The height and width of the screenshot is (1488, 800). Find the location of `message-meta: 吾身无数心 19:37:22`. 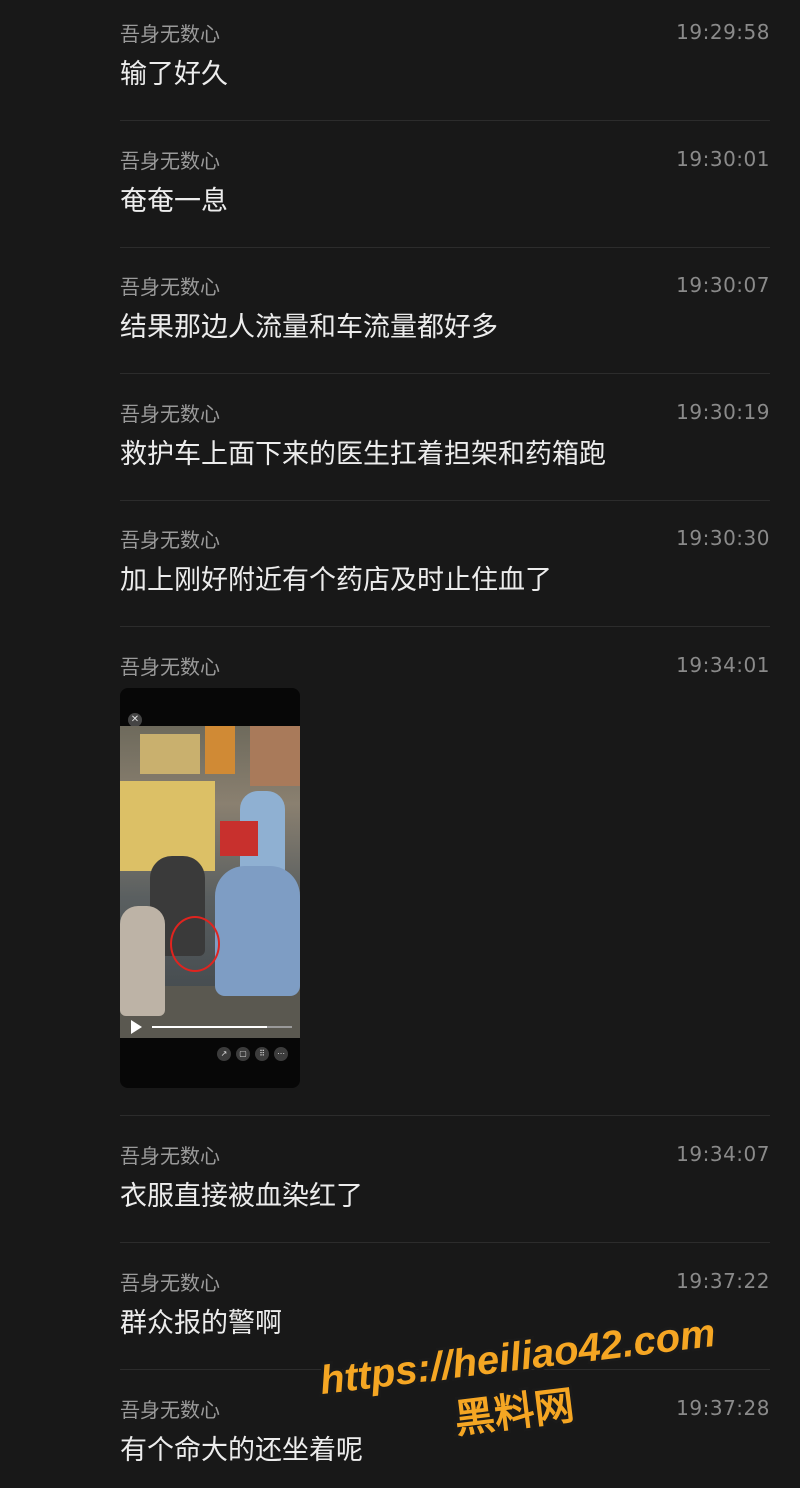

message-meta: 吾身无数心 19:37:22 is located at coordinates (445, 1282).